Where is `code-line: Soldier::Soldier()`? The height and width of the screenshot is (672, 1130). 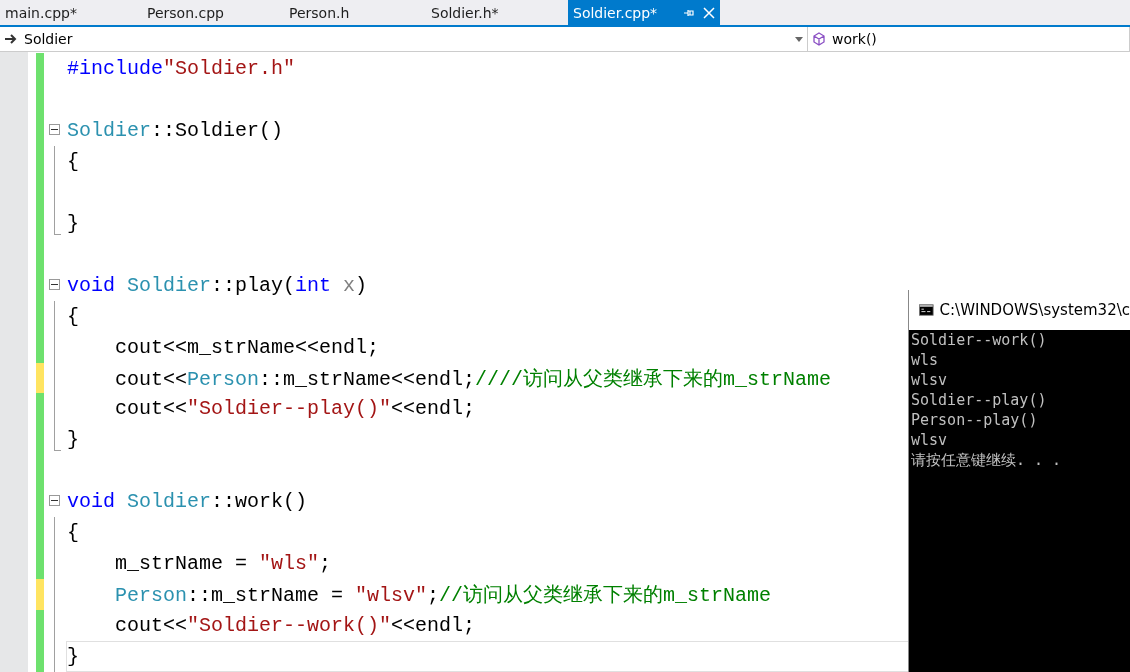 code-line: Soldier::Soldier() is located at coordinates (175, 130).